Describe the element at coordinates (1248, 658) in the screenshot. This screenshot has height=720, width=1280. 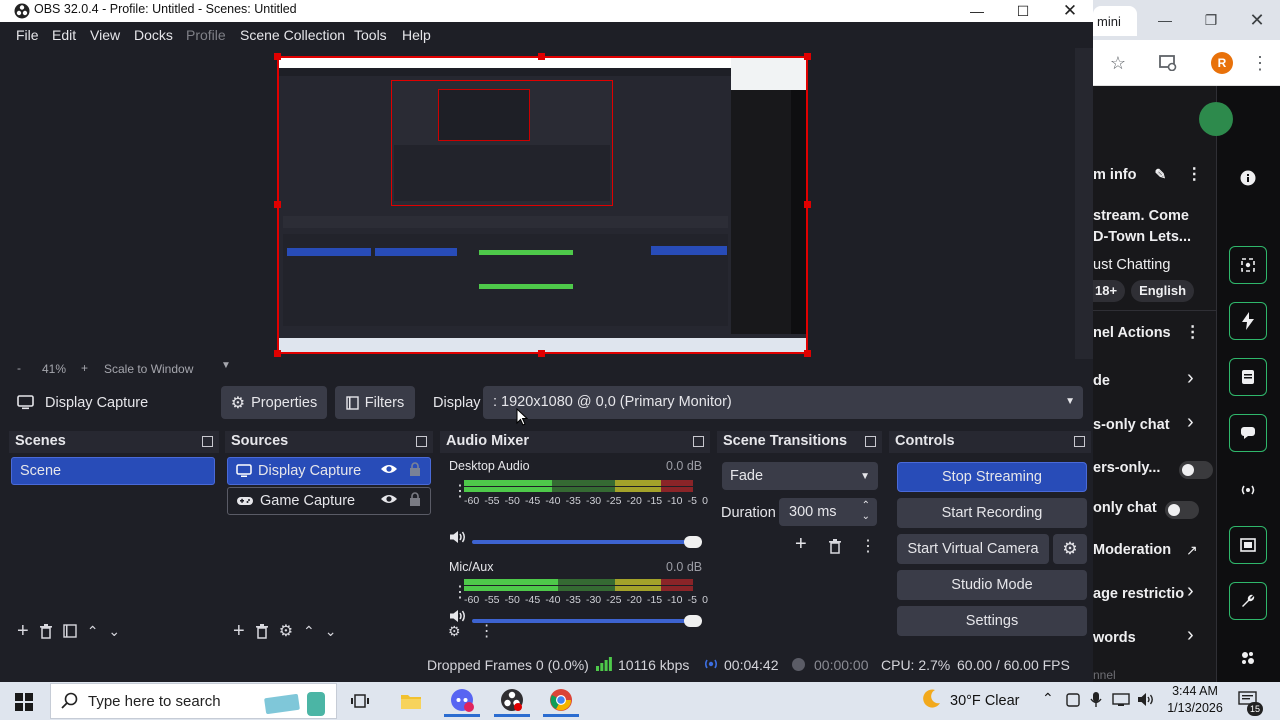
I see `apps-icon` at that location.